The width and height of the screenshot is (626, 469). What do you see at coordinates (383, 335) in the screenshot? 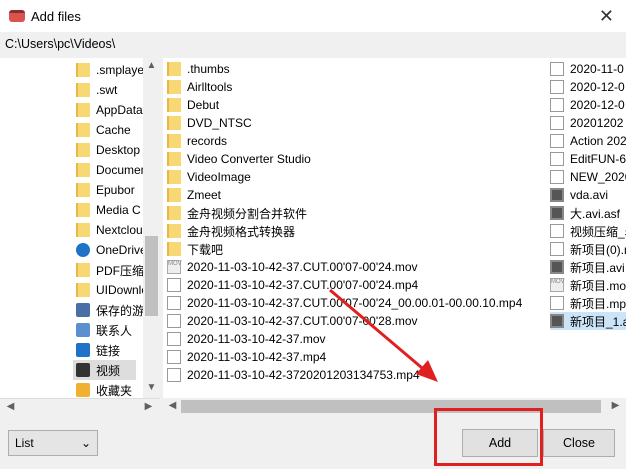
I see `red-arrow-annotation` at bounding box center [383, 335].